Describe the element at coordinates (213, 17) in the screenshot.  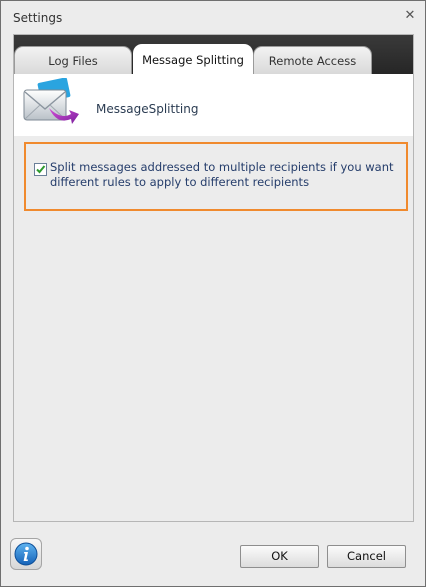
I see `title-bar: Settings ✕` at that location.